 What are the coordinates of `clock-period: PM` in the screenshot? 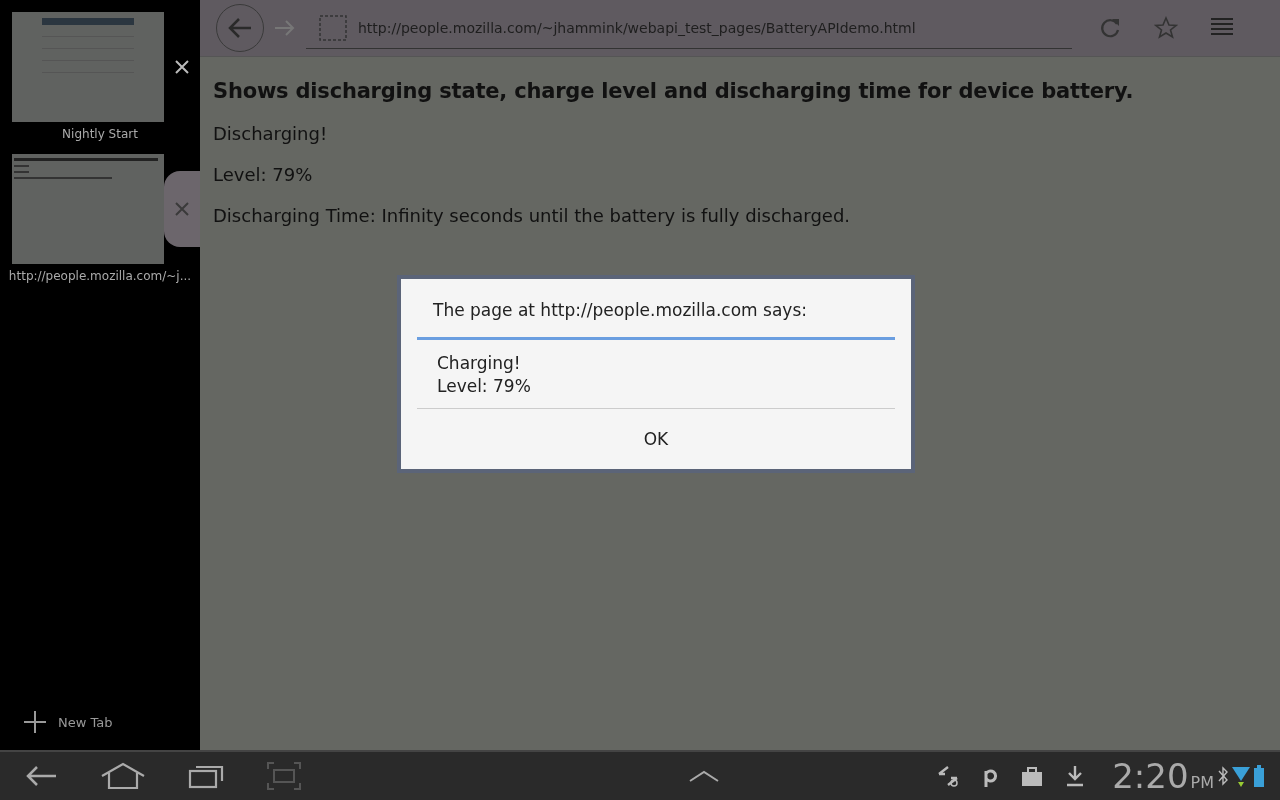 It's located at (1202, 782).